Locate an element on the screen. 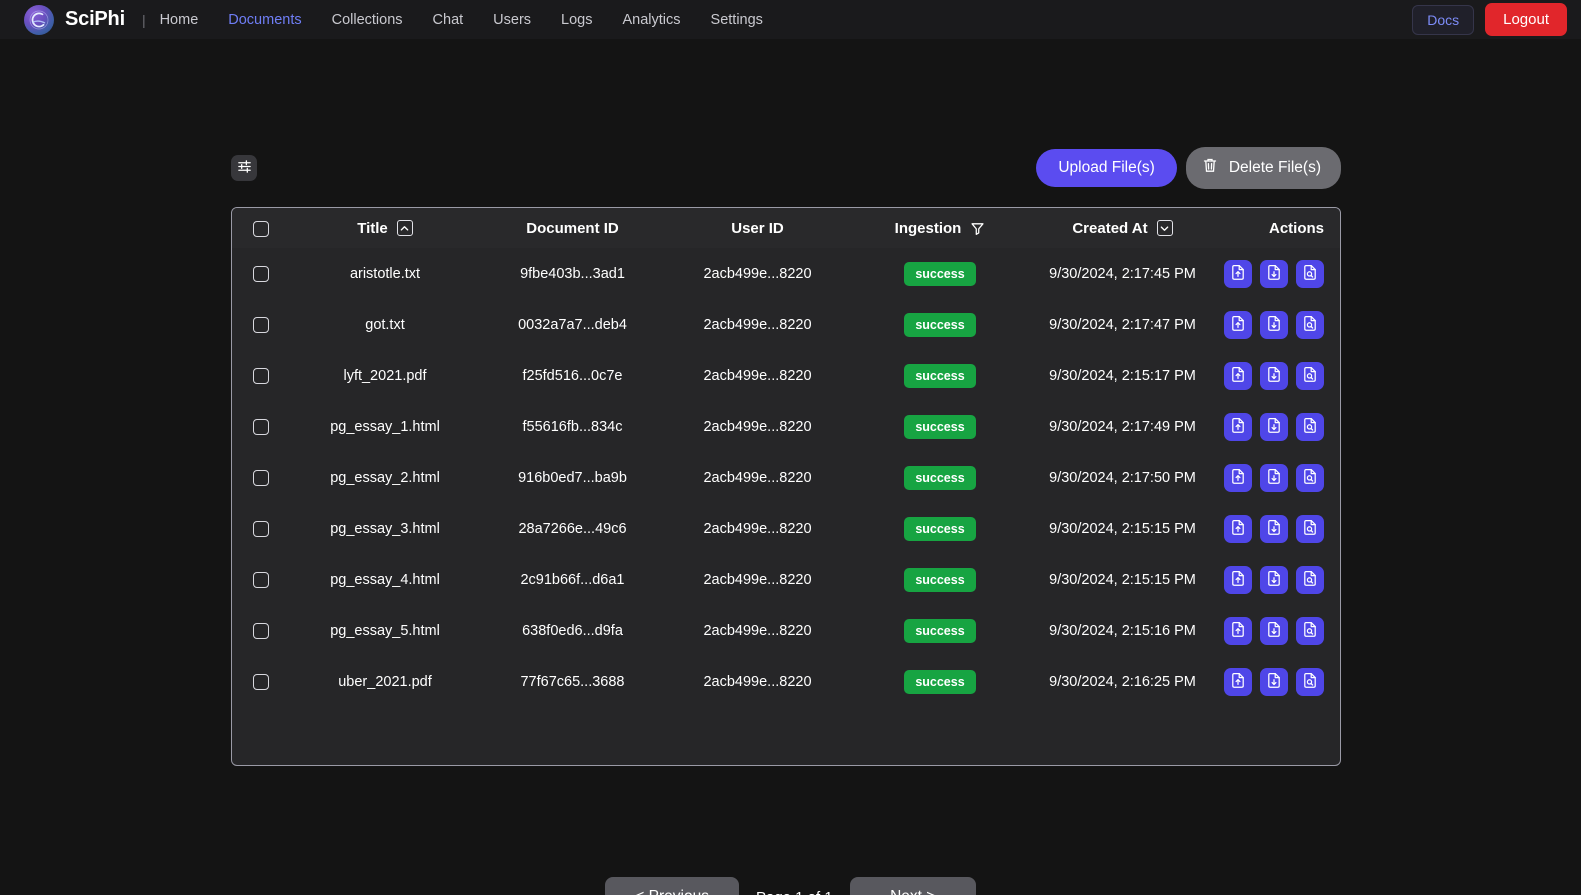 This screenshot has height=895, width=1581. file-download-icon is located at coordinates (1274, 682).